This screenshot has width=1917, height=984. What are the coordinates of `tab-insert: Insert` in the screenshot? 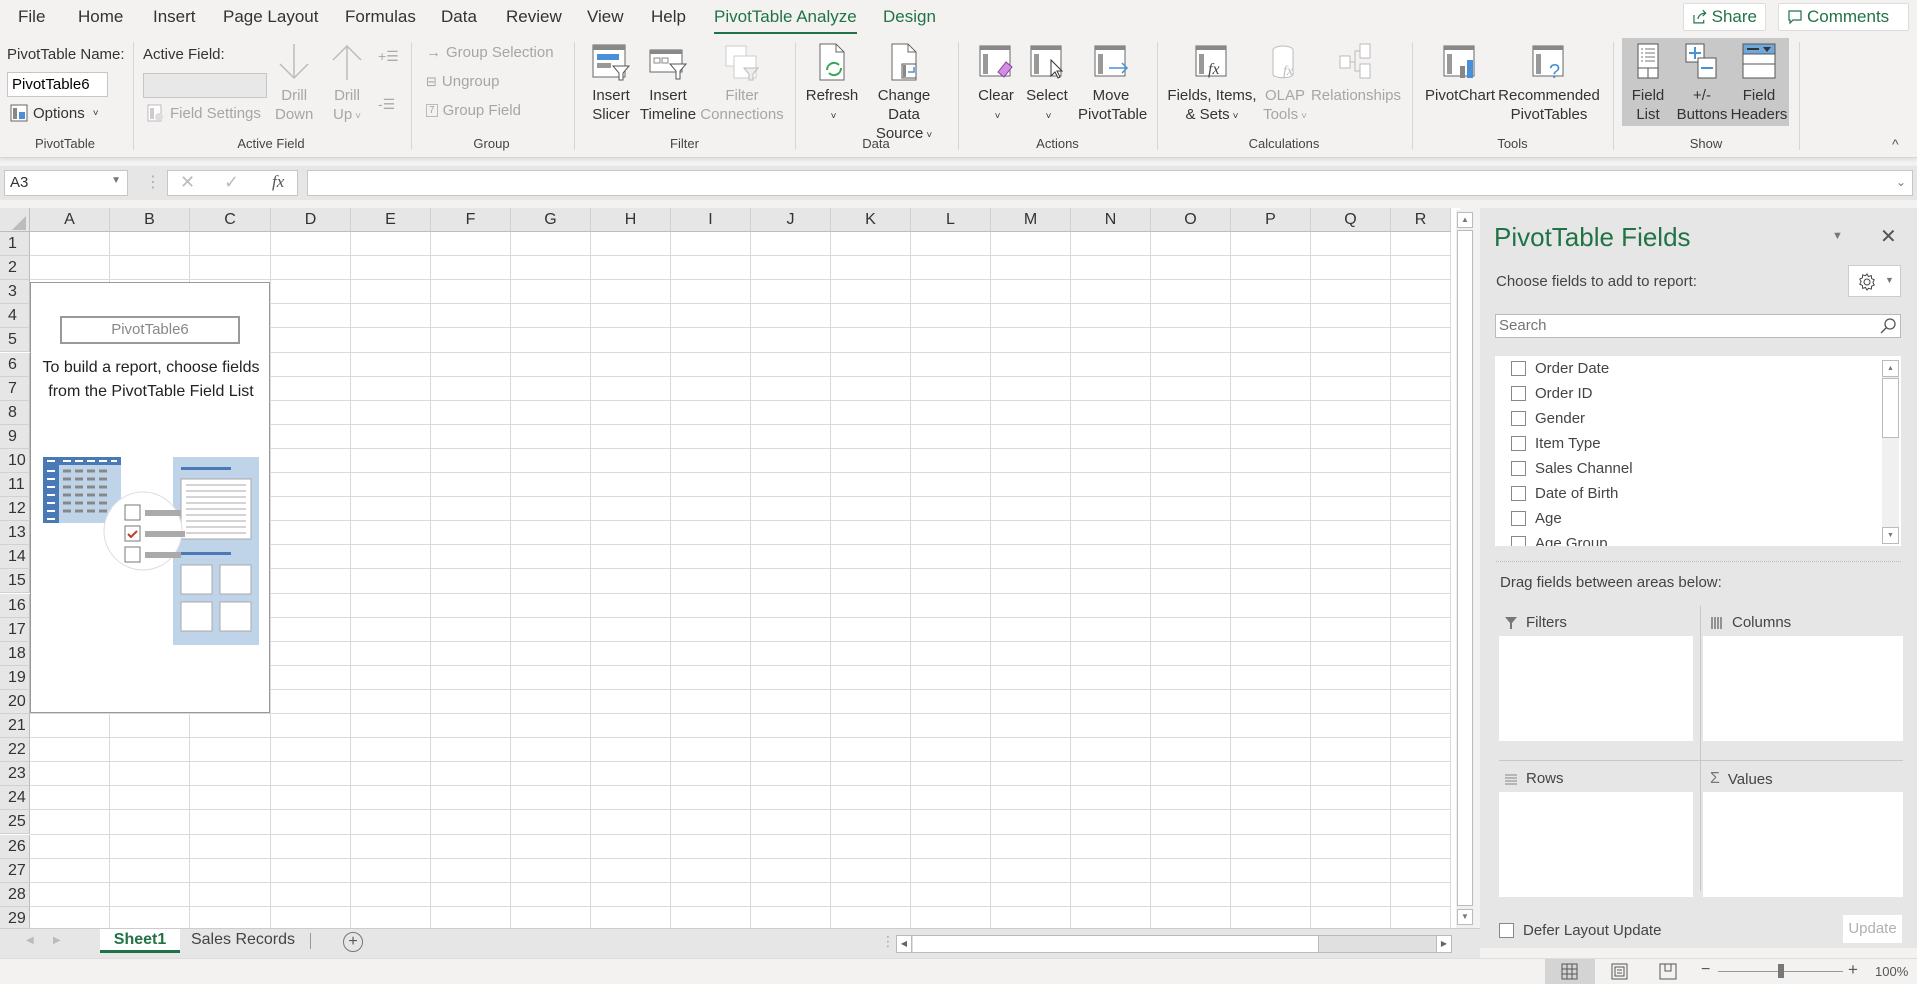 It's located at (174, 17).